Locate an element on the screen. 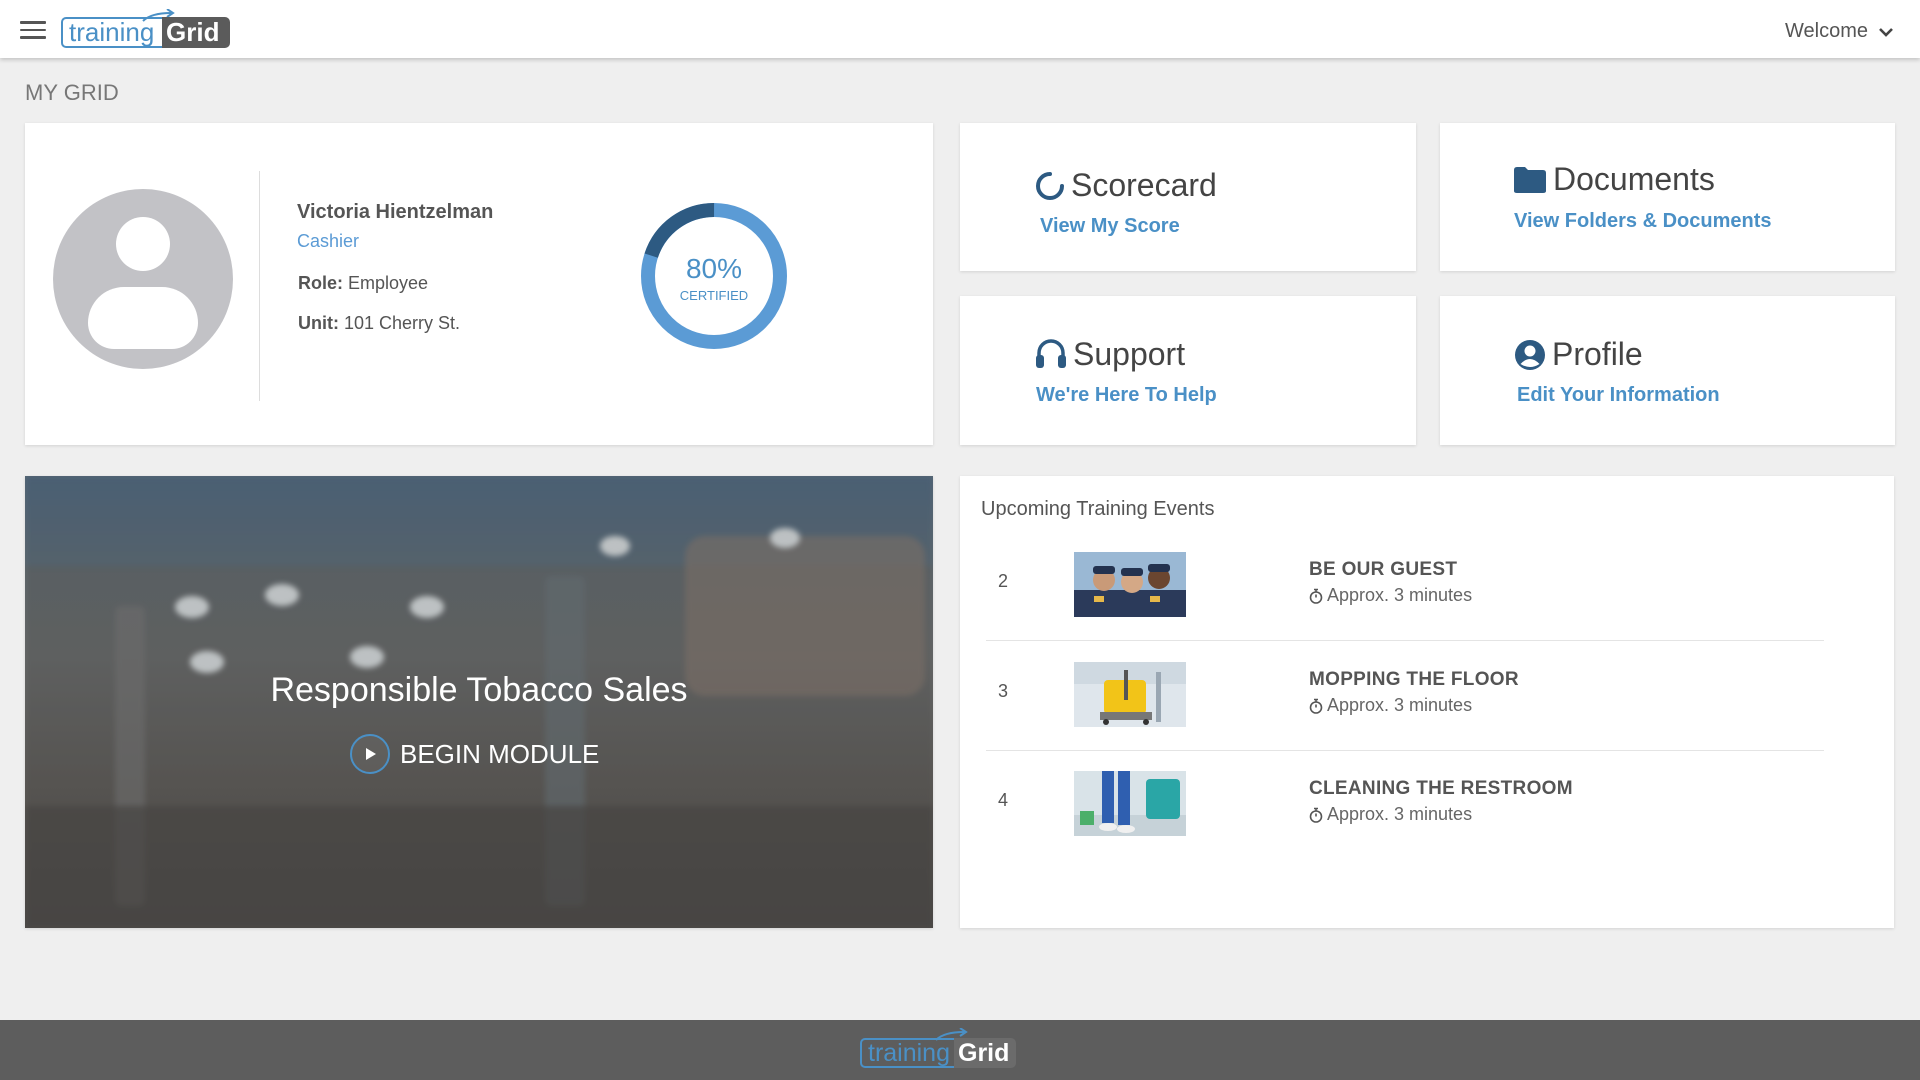  certified-label: CERTIFIED is located at coordinates (714, 295).